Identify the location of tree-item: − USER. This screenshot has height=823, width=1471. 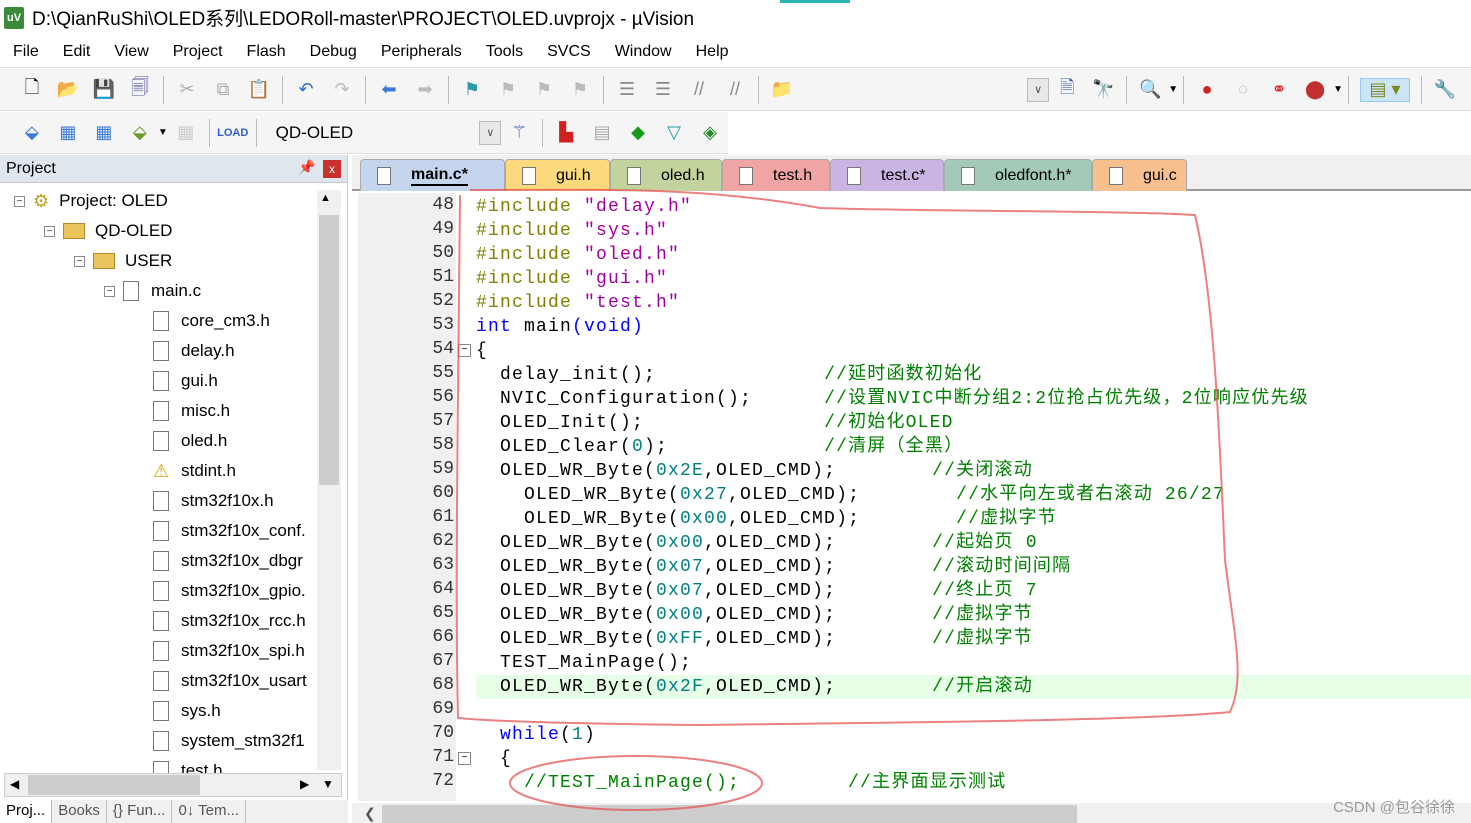
(123, 261).